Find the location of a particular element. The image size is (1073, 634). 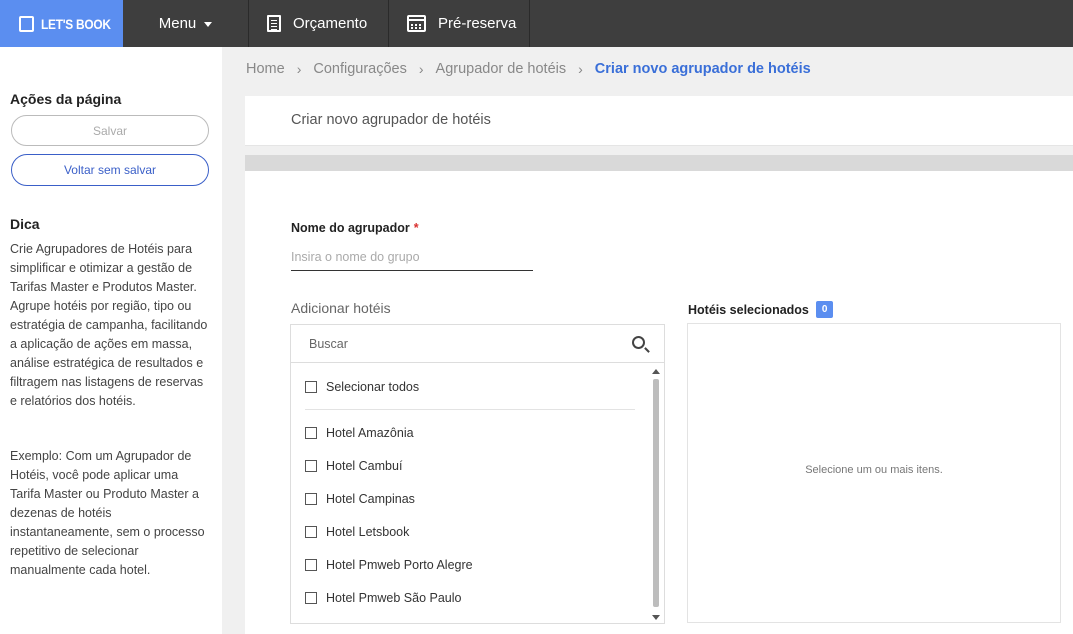

scroll-down-icon is located at coordinates (656, 617).